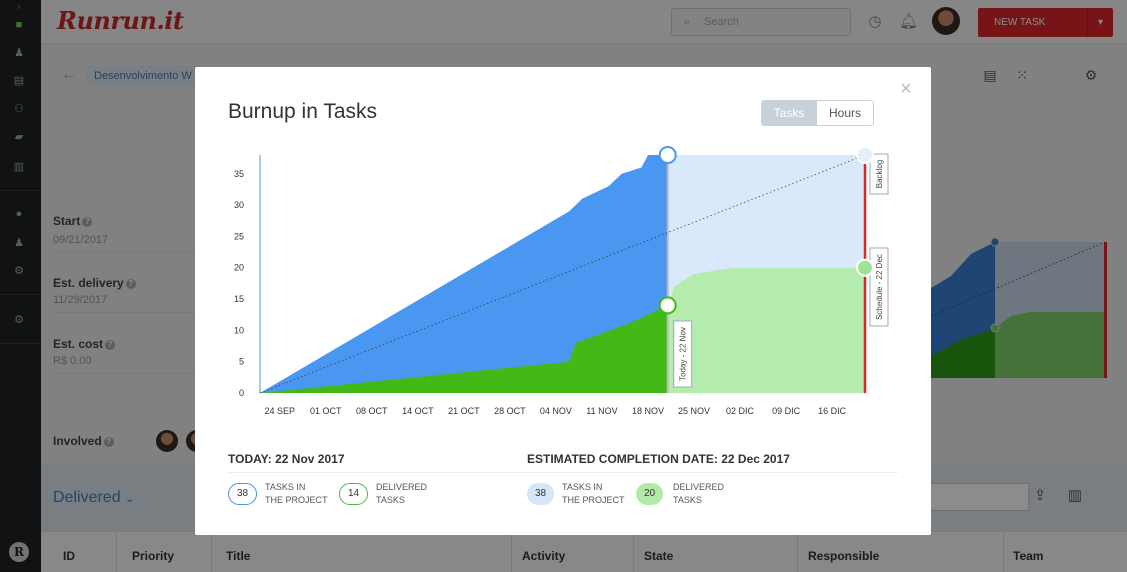  What do you see at coordinates (300, 494) in the screenshot?
I see `today-tasks-label: TASKS IN THE PROJECT` at bounding box center [300, 494].